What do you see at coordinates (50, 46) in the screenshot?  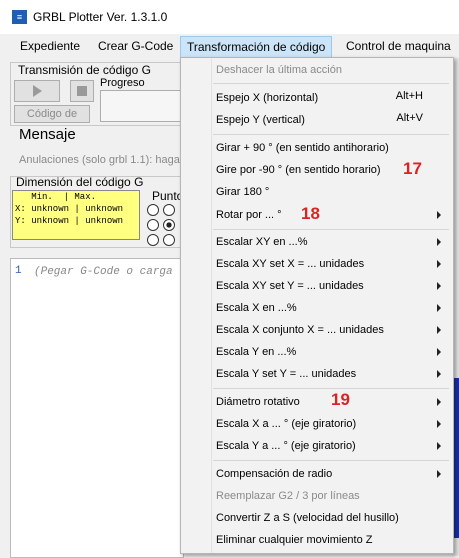 I see `menu-expediente: Expediente` at bounding box center [50, 46].